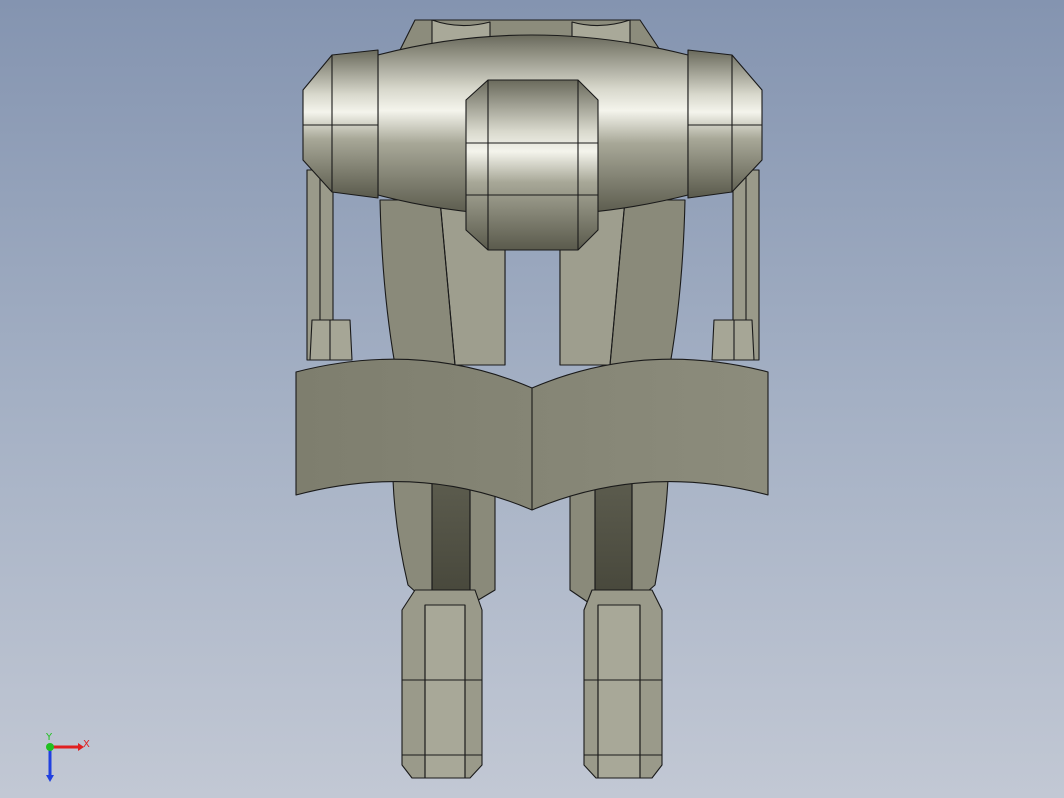 This screenshot has height=798, width=1064. I want to click on waist-shield, so click(532, 434).